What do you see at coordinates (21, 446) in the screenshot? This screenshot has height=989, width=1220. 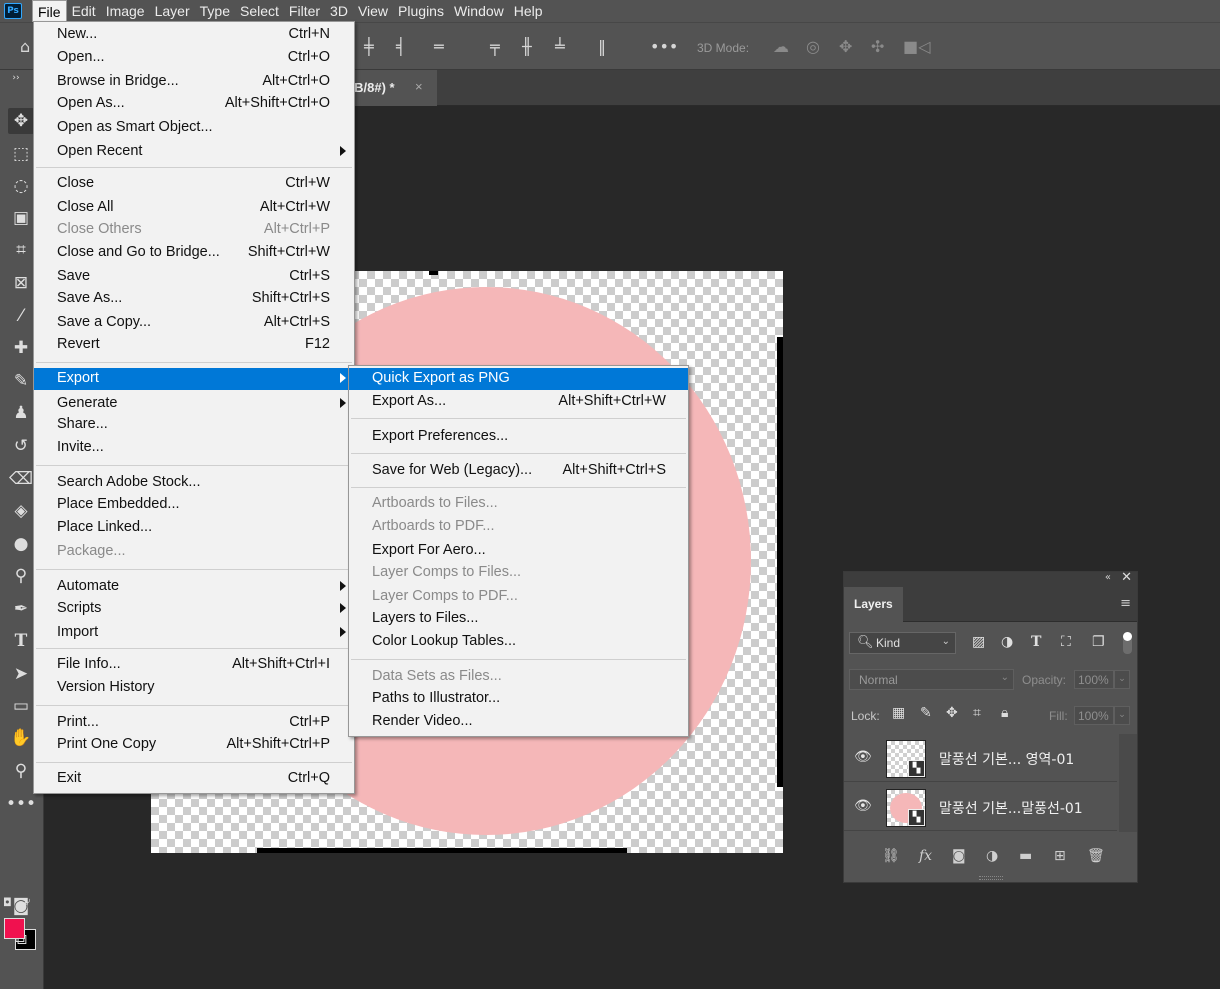 I see `history-brush-tool-icon: ↺` at bounding box center [21, 446].